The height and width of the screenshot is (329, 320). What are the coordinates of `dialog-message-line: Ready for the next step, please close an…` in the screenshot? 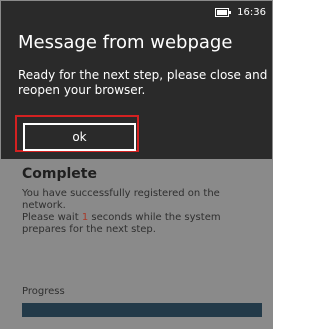 It's located at (143, 75).